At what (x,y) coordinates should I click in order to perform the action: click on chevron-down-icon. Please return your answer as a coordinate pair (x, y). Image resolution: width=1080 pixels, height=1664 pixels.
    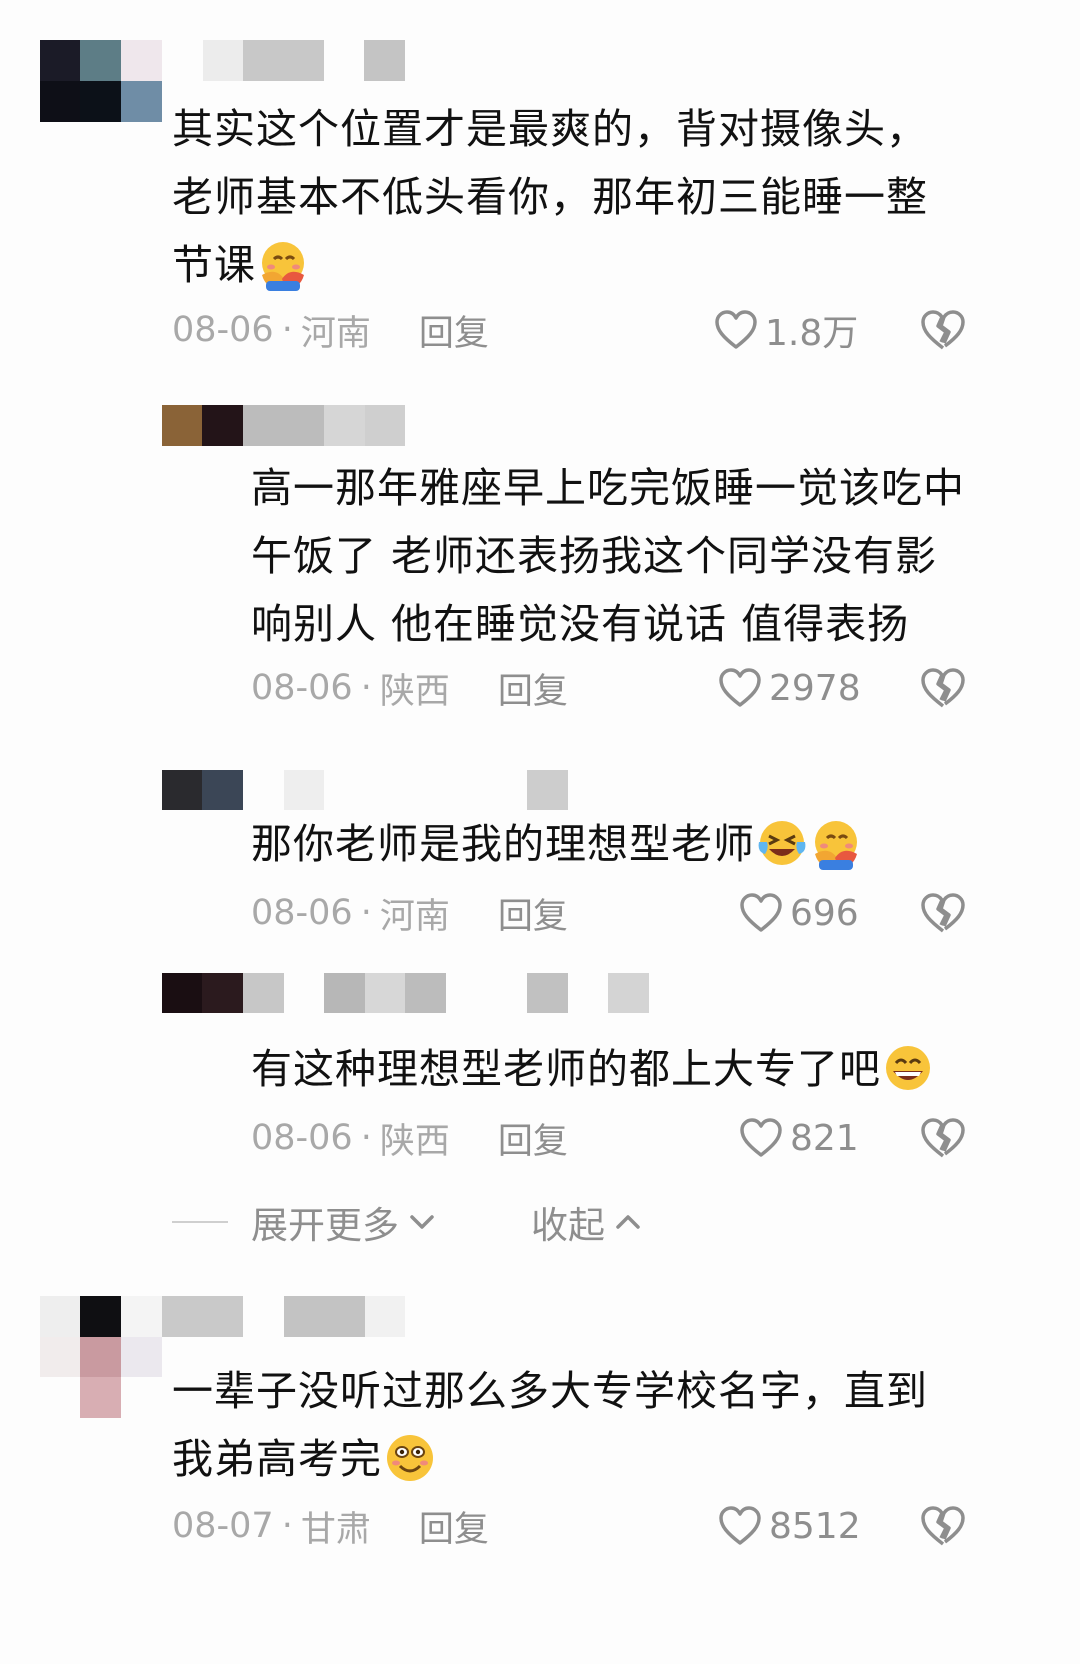
    Looking at the image, I should click on (422, 1222).